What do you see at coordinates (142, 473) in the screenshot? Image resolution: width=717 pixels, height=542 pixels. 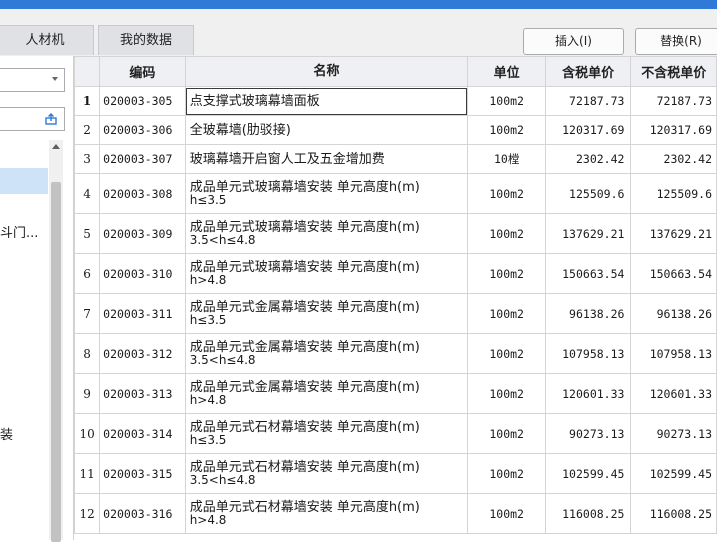 I see `row-code: 020003-315` at bounding box center [142, 473].